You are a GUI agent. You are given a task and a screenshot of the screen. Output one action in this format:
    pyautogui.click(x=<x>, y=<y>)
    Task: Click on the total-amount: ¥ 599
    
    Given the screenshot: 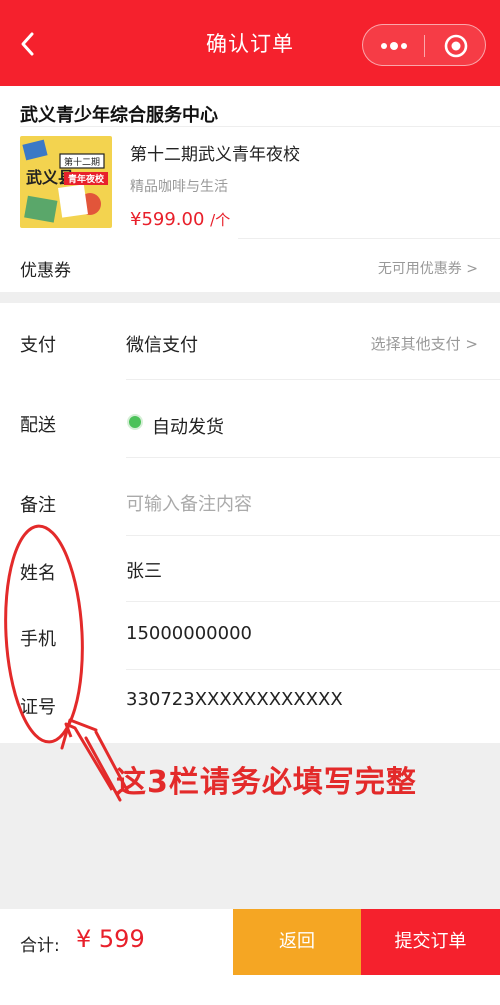 What is the action you would take?
    pyautogui.click(x=110, y=939)
    